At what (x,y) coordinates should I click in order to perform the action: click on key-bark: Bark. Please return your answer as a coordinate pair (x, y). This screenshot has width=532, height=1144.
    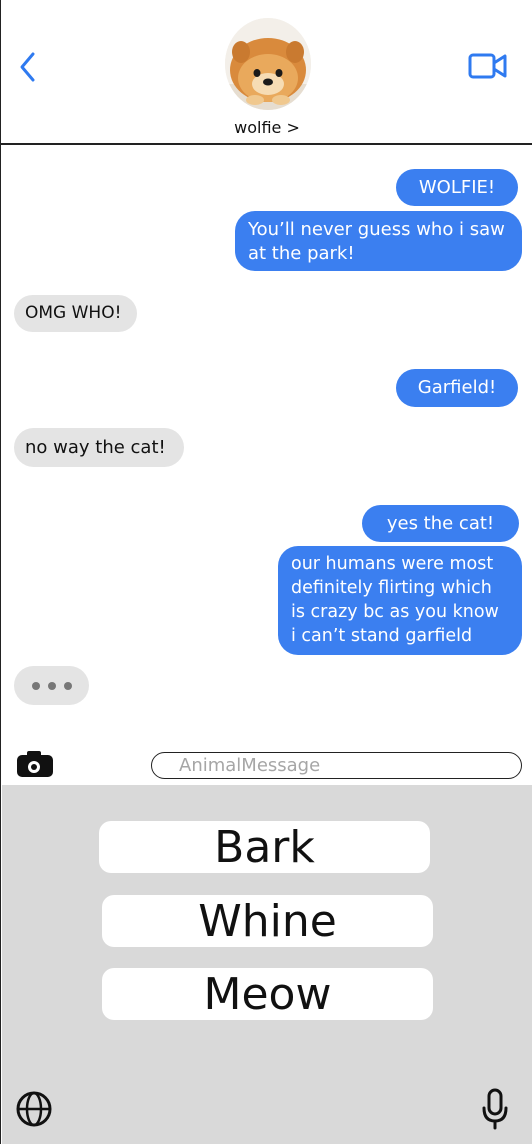
    Looking at the image, I should click on (264, 847).